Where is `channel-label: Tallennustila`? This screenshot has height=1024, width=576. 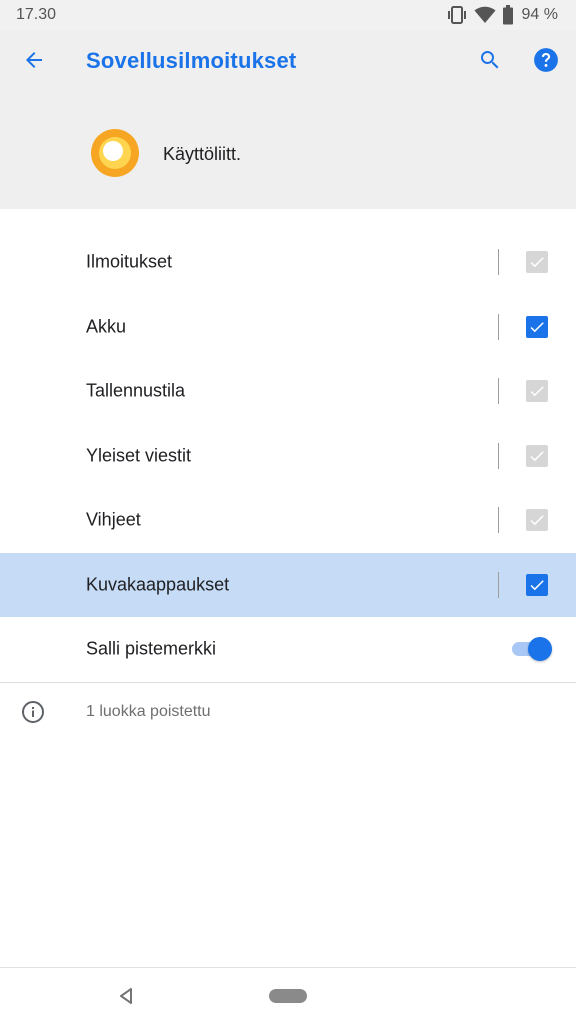 channel-label: Tallennustila is located at coordinates (136, 390).